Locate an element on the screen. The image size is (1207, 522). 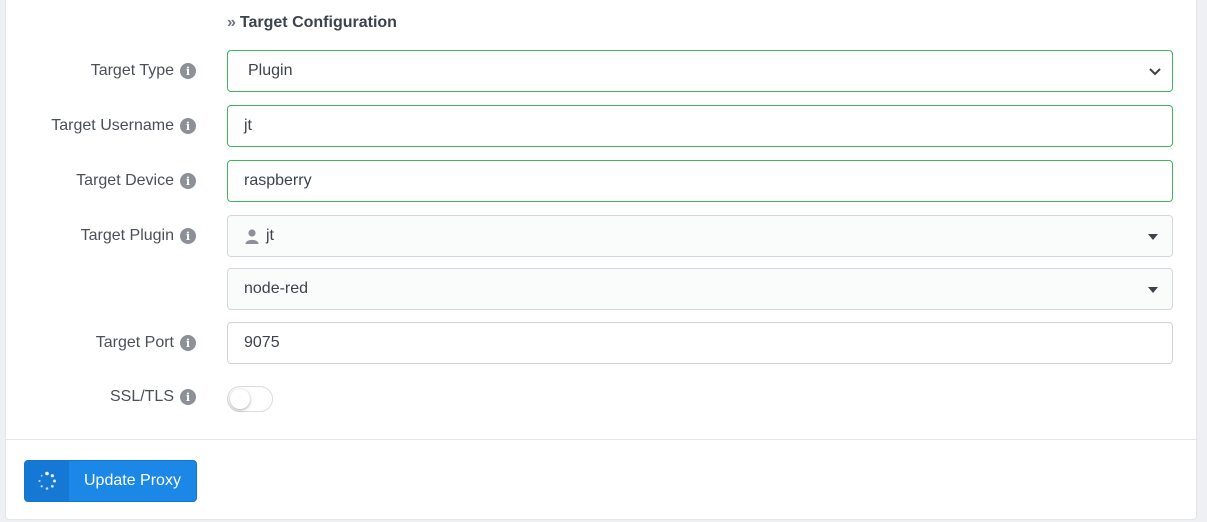
double-chevron-right-icon: » is located at coordinates (231, 22).